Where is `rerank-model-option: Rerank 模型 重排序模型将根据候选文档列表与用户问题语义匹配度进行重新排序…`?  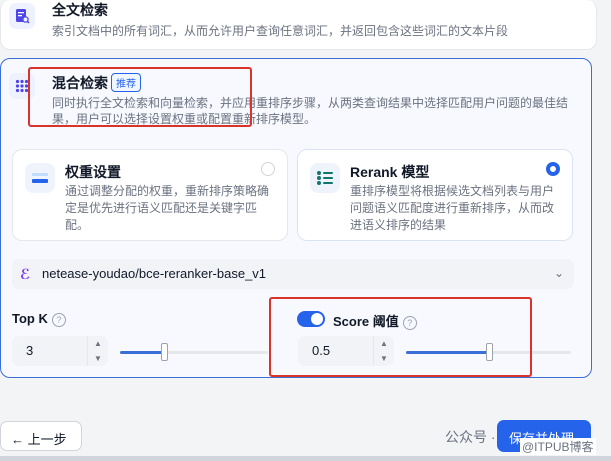
rerank-model-option: Rerank 模型 重排序模型将根据候选文档列表与用户问题语义匹配度进行重新排序… is located at coordinates (435, 195).